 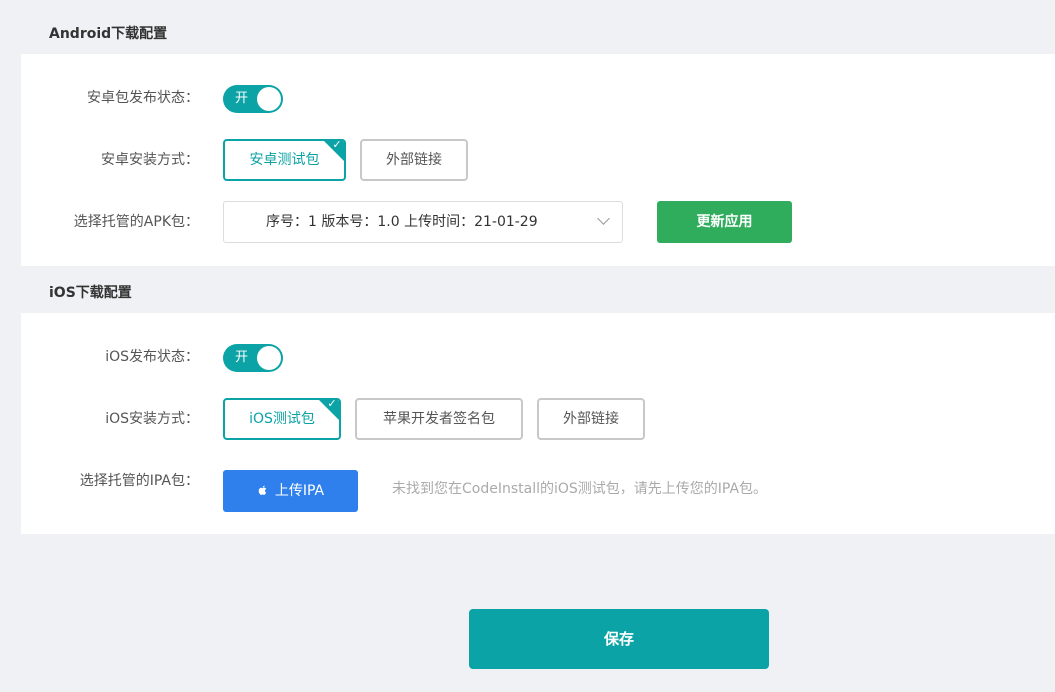 What do you see at coordinates (538, 98) in the screenshot?
I see `android-status-row: 安卓包发布状态： 开` at bounding box center [538, 98].